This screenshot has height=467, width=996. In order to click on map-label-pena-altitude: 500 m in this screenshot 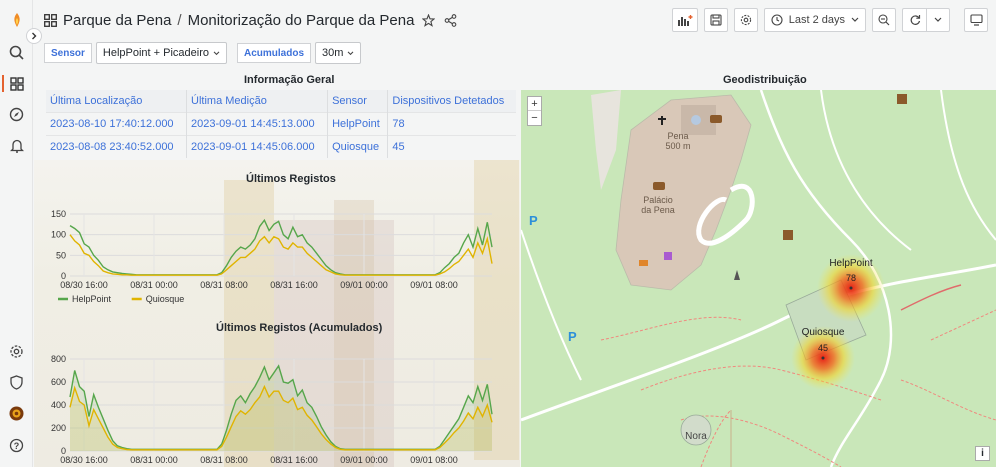, I will do `click(677, 146)`.